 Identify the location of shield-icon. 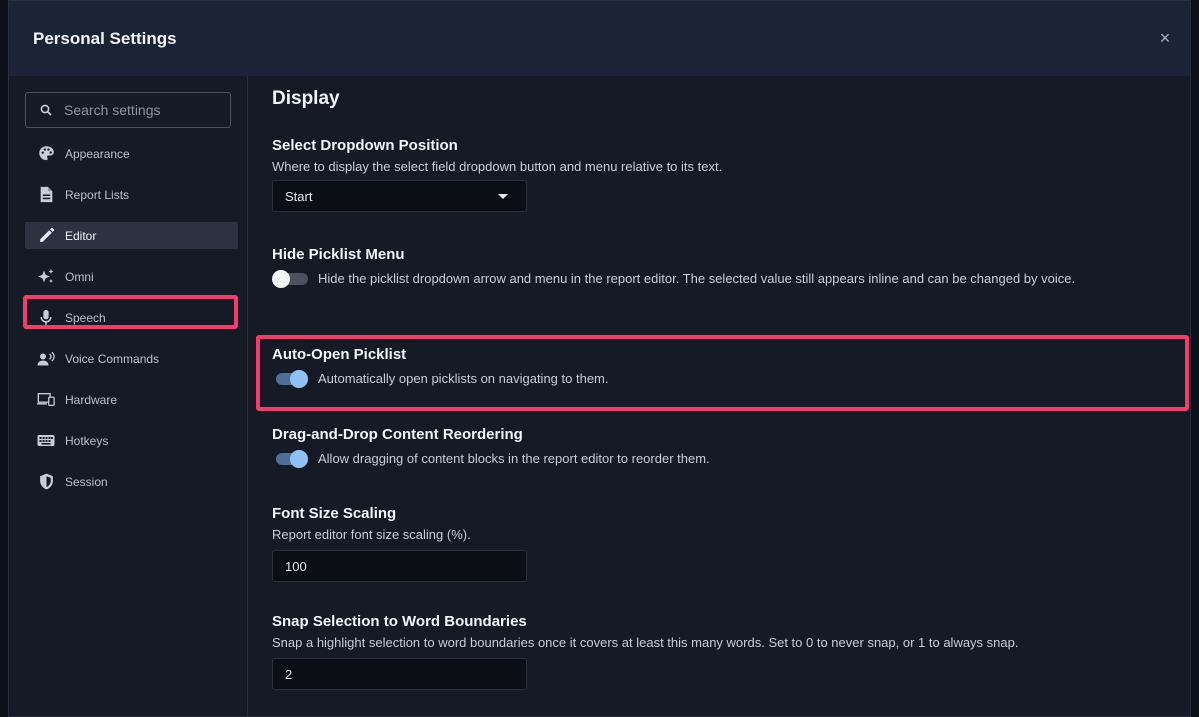
(46, 482).